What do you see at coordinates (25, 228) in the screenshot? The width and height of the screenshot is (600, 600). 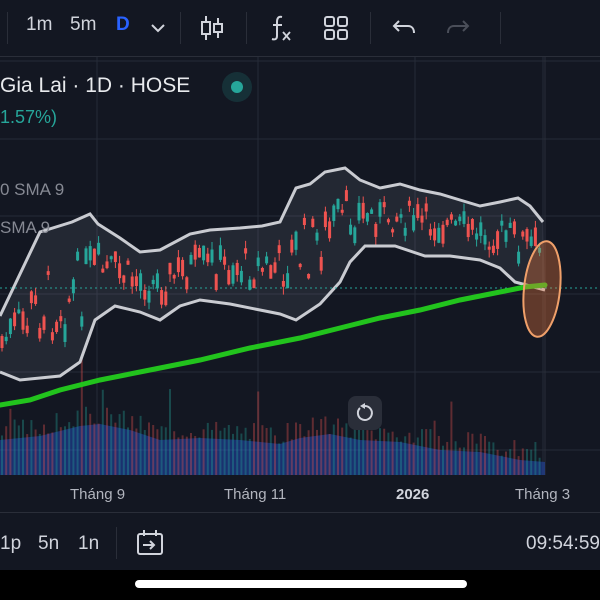 I see `indicator-label-2: SMA 9` at bounding box center [25, 228].